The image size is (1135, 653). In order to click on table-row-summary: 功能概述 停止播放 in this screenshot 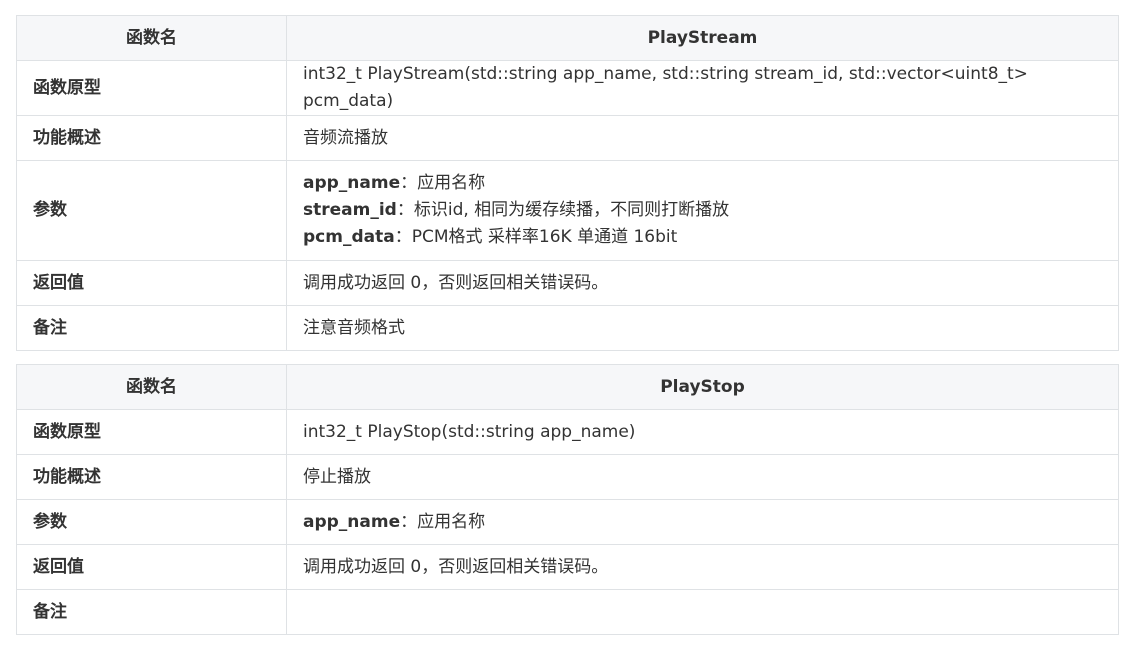, I will do `click(567, 477)`.